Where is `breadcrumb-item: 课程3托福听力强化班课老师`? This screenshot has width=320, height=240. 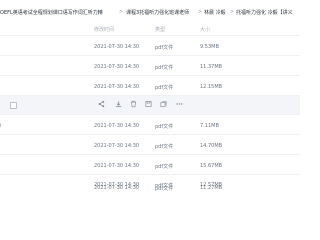
breadcrumb-item: 课程3托福听力强化班课老师 is located at coordinates (157, 12).